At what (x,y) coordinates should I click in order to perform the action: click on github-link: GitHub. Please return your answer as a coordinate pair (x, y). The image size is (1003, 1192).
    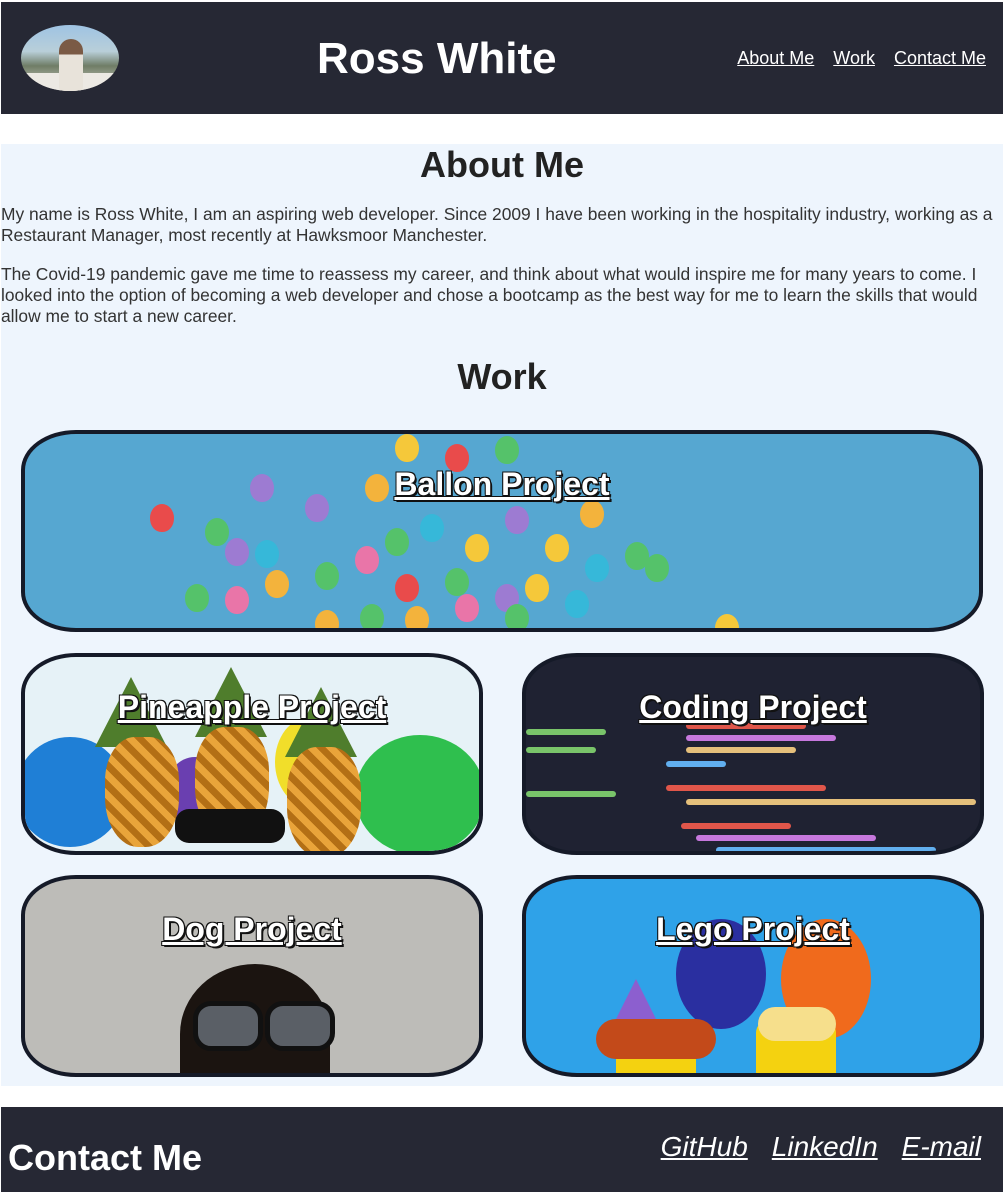
    Looking at the image, I should click on (704, 1147).